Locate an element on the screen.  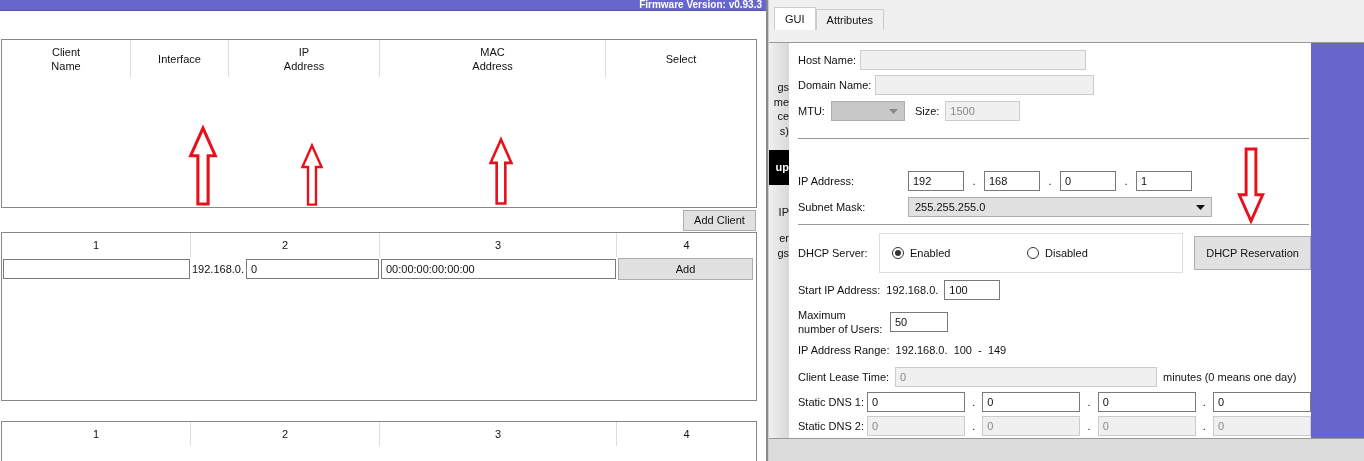
sidebar-item: s) is located at coordinates (784, 130).